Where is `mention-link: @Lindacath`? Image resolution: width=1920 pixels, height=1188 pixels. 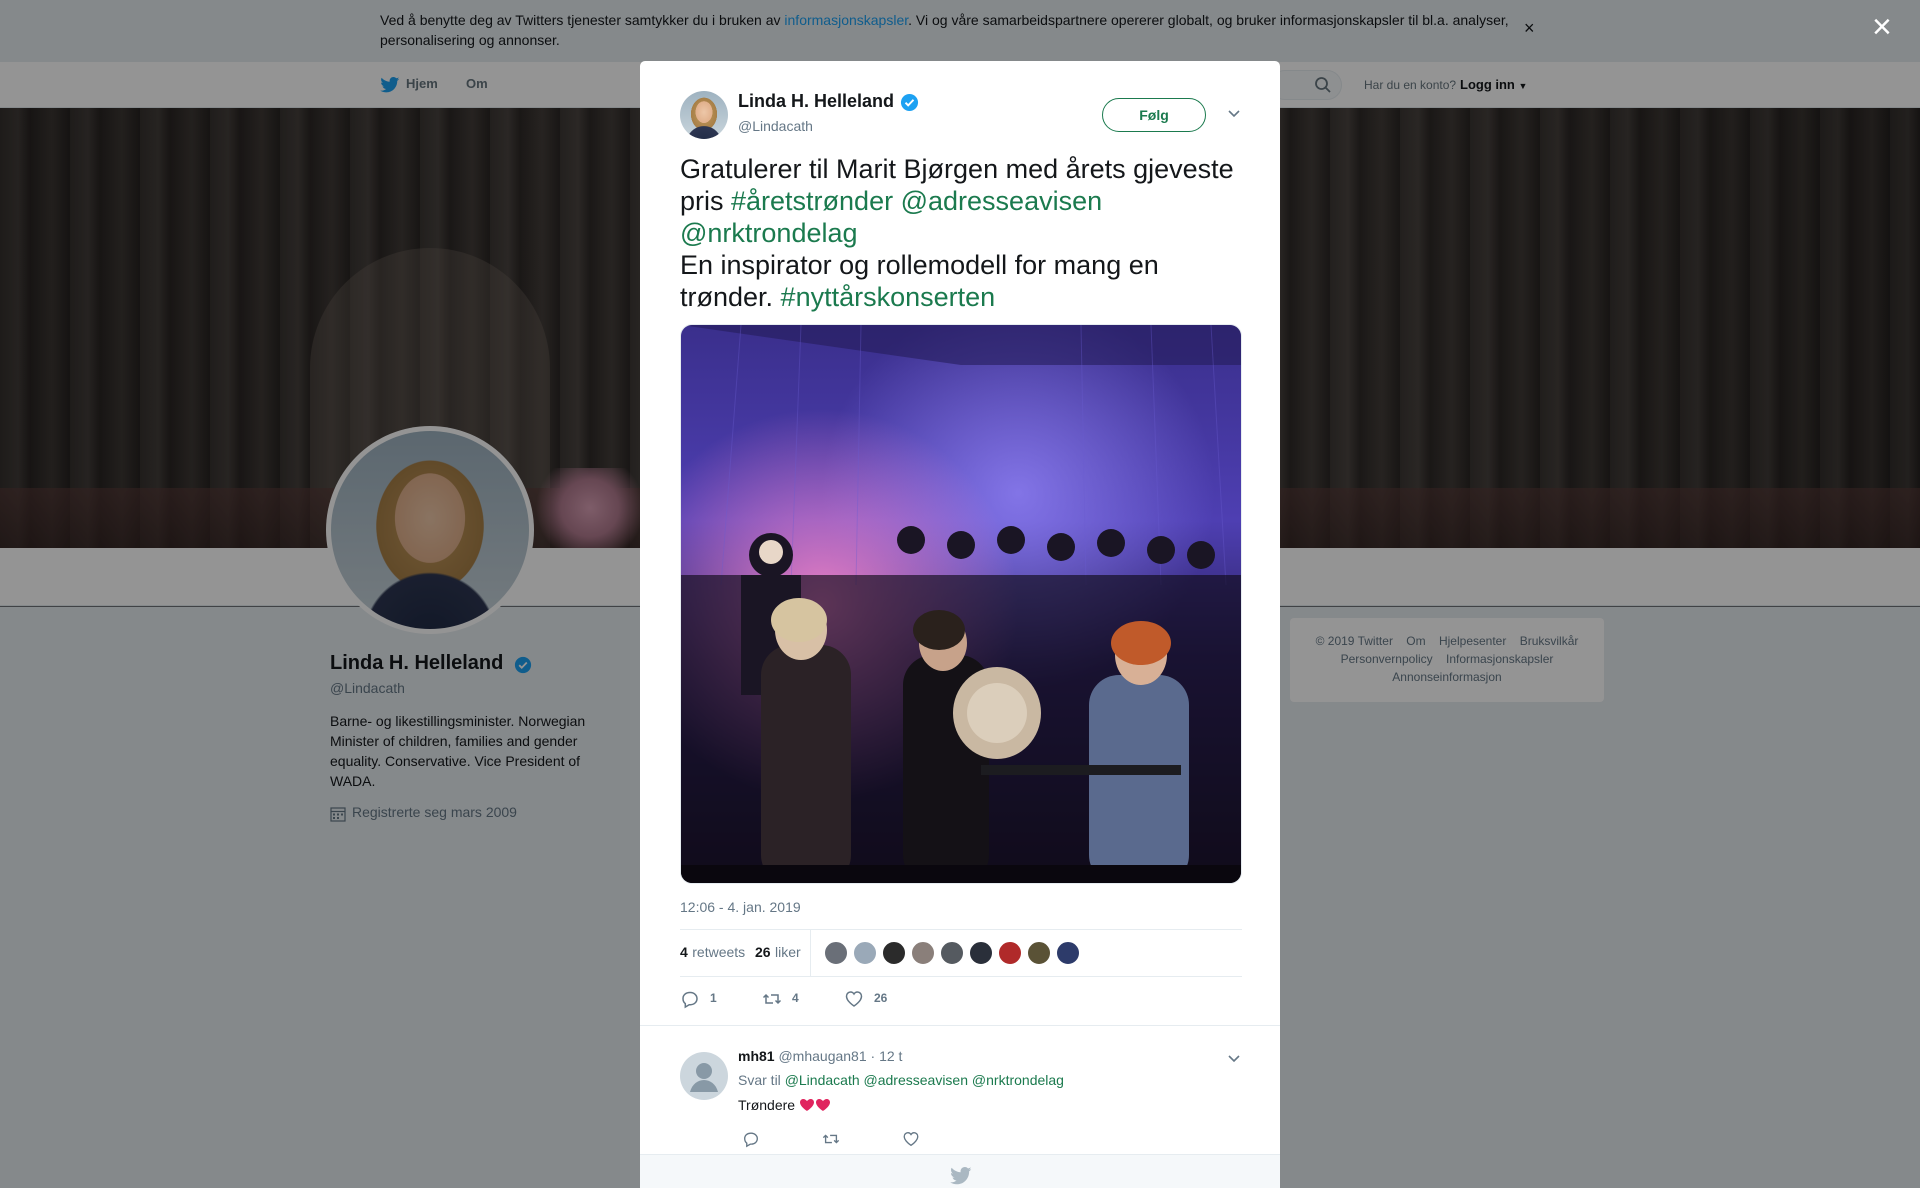
mention-link: @Lindacath is located at coordinates (822, 1080).